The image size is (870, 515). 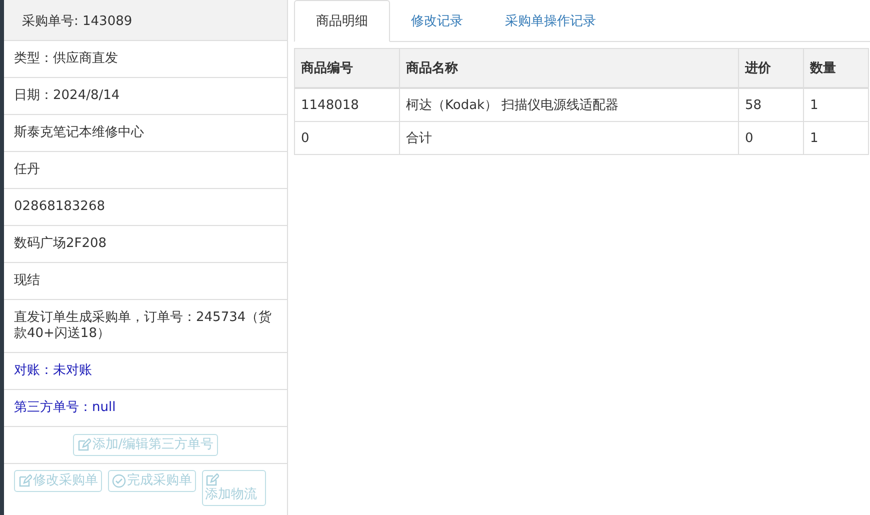 I want to click on tab: 修改记录, so click(x=437, y=21).